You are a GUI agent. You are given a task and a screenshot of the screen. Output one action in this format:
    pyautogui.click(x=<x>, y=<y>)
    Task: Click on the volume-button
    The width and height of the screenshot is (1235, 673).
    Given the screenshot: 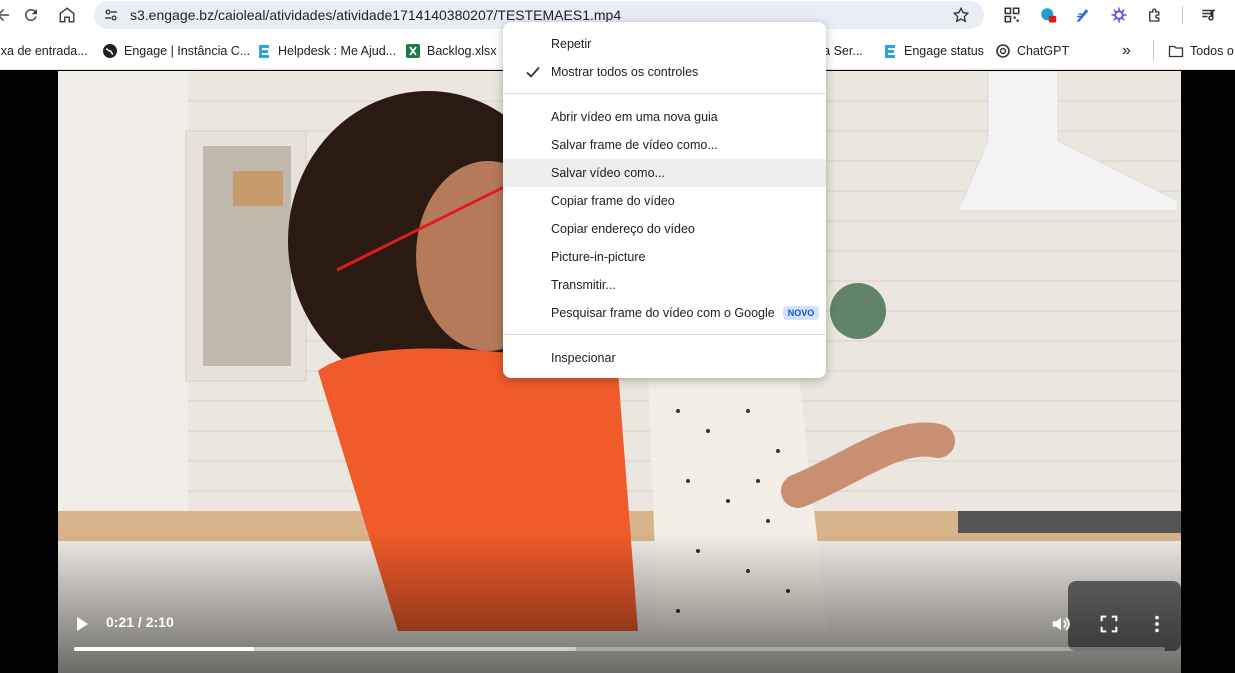 What is the action you would take?
    pyautogui.click(x=1061, y=624)
    